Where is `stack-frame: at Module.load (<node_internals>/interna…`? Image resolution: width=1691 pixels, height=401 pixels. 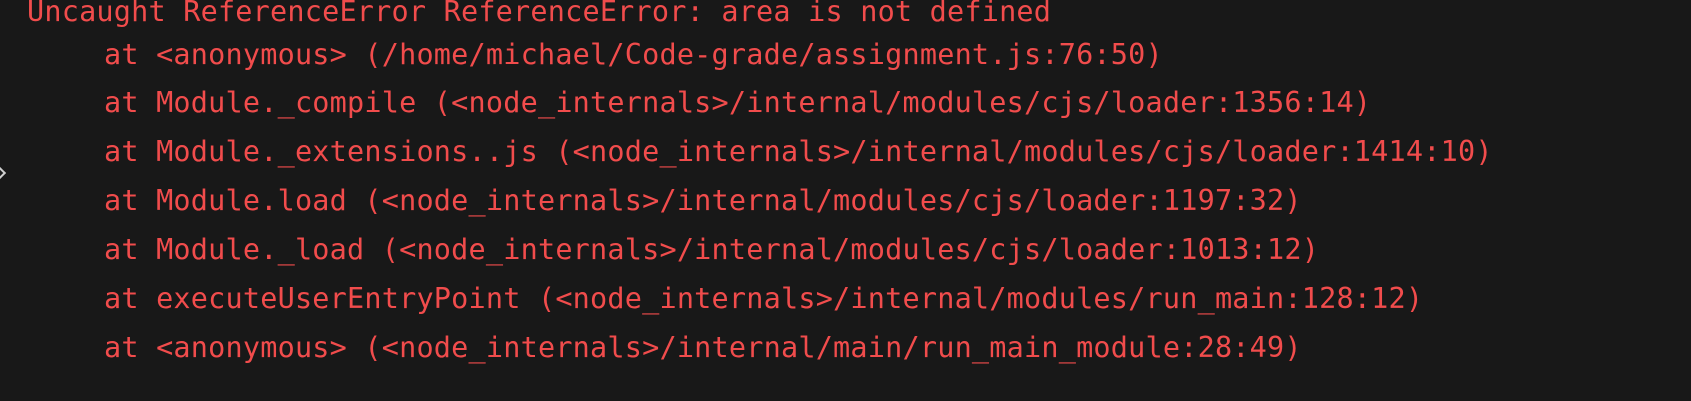 stack-frame: at Module.load (<node_internals>/interna… is located at coordinates (703, 201).